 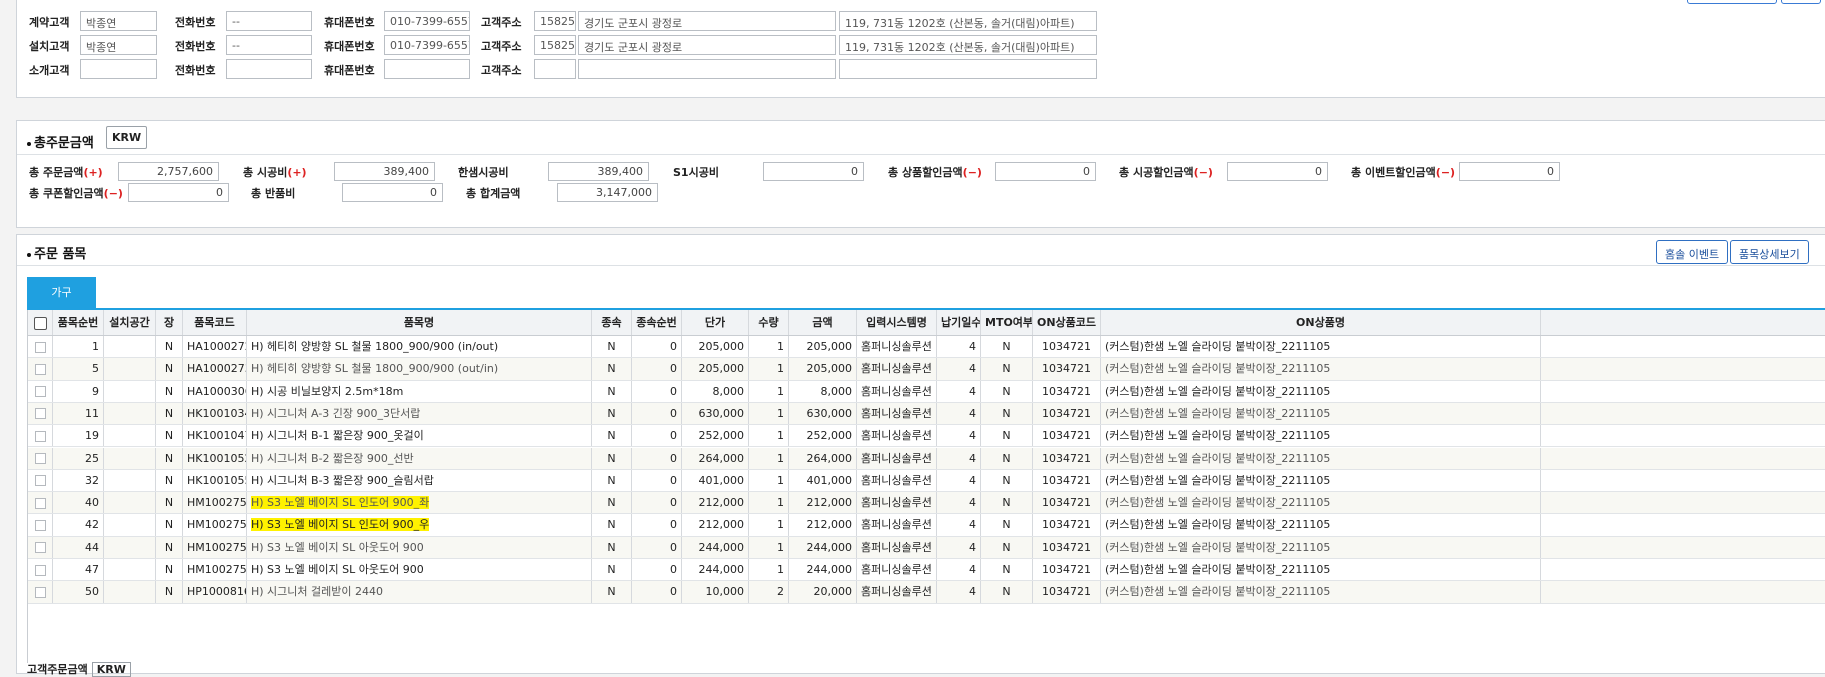 I want to click on order-amount-field: 2,757,600, so click(x=168, y=171).